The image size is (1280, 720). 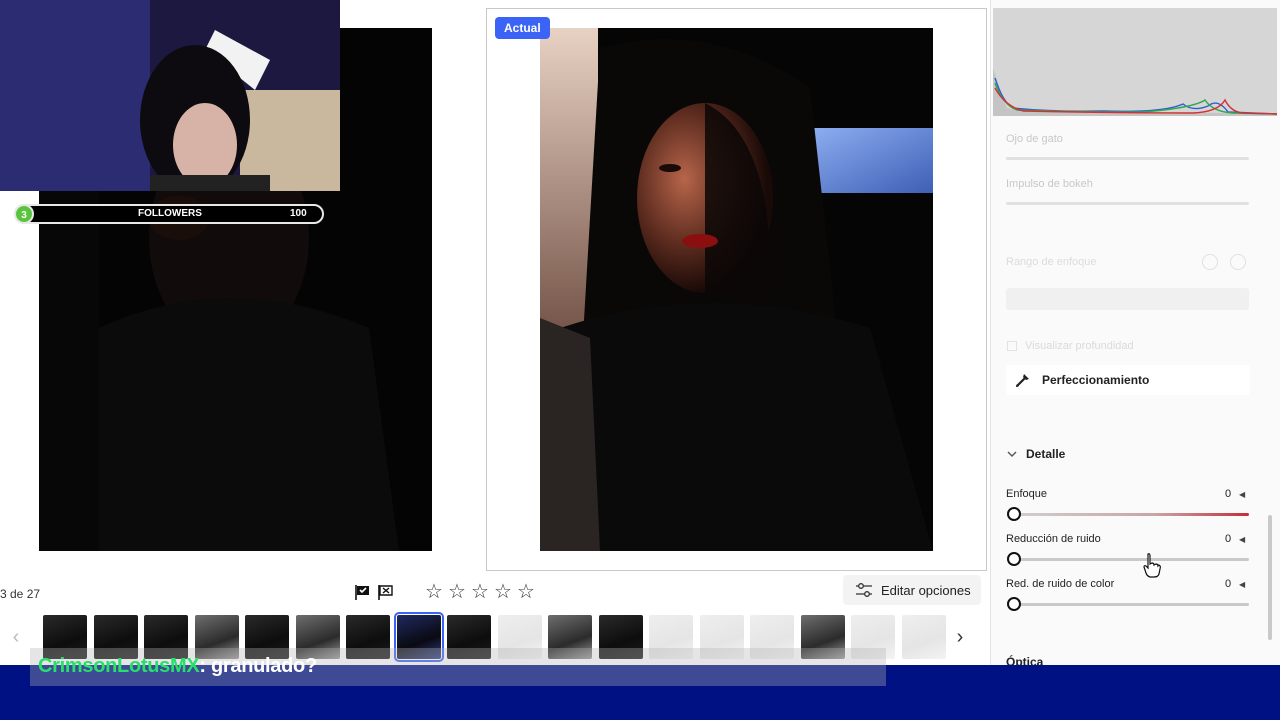 What do you see at coordinates (1034, 139) in the screenshot?
I see `ojo-de-gato-label: Ojo de gato` at bounding box center [1034, 139].